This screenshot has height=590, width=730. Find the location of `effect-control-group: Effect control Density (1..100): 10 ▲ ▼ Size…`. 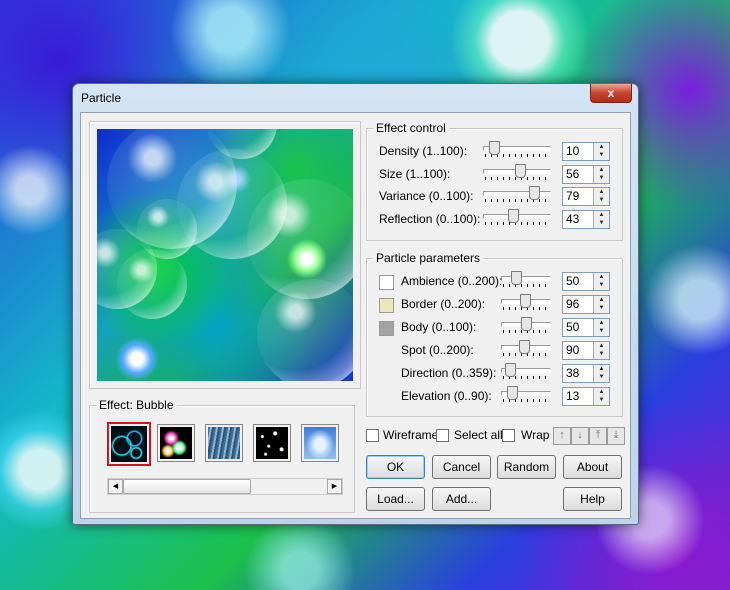

effect-control-group: Effect control Density (1..100): 10 ▲ ▼ Size… is located at coordinates (494, 181).